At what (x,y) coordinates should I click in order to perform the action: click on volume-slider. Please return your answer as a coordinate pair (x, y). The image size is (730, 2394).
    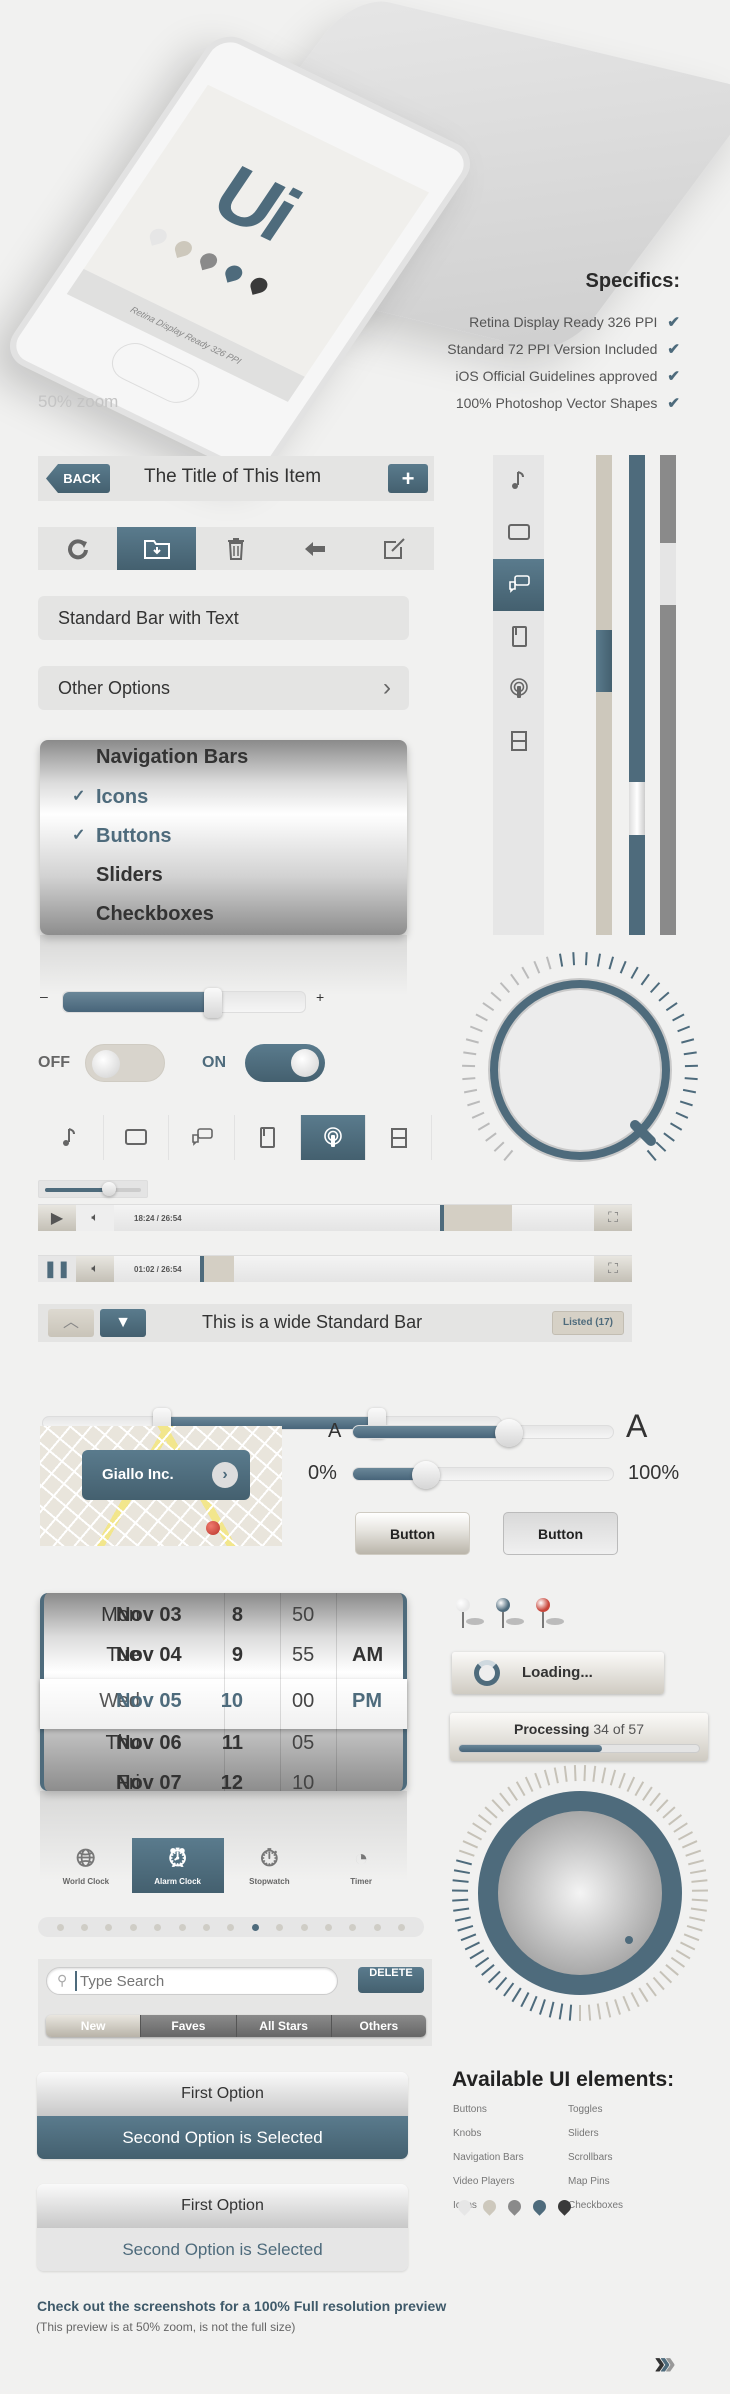
    Looking at the image, I should click on (184, 1003).